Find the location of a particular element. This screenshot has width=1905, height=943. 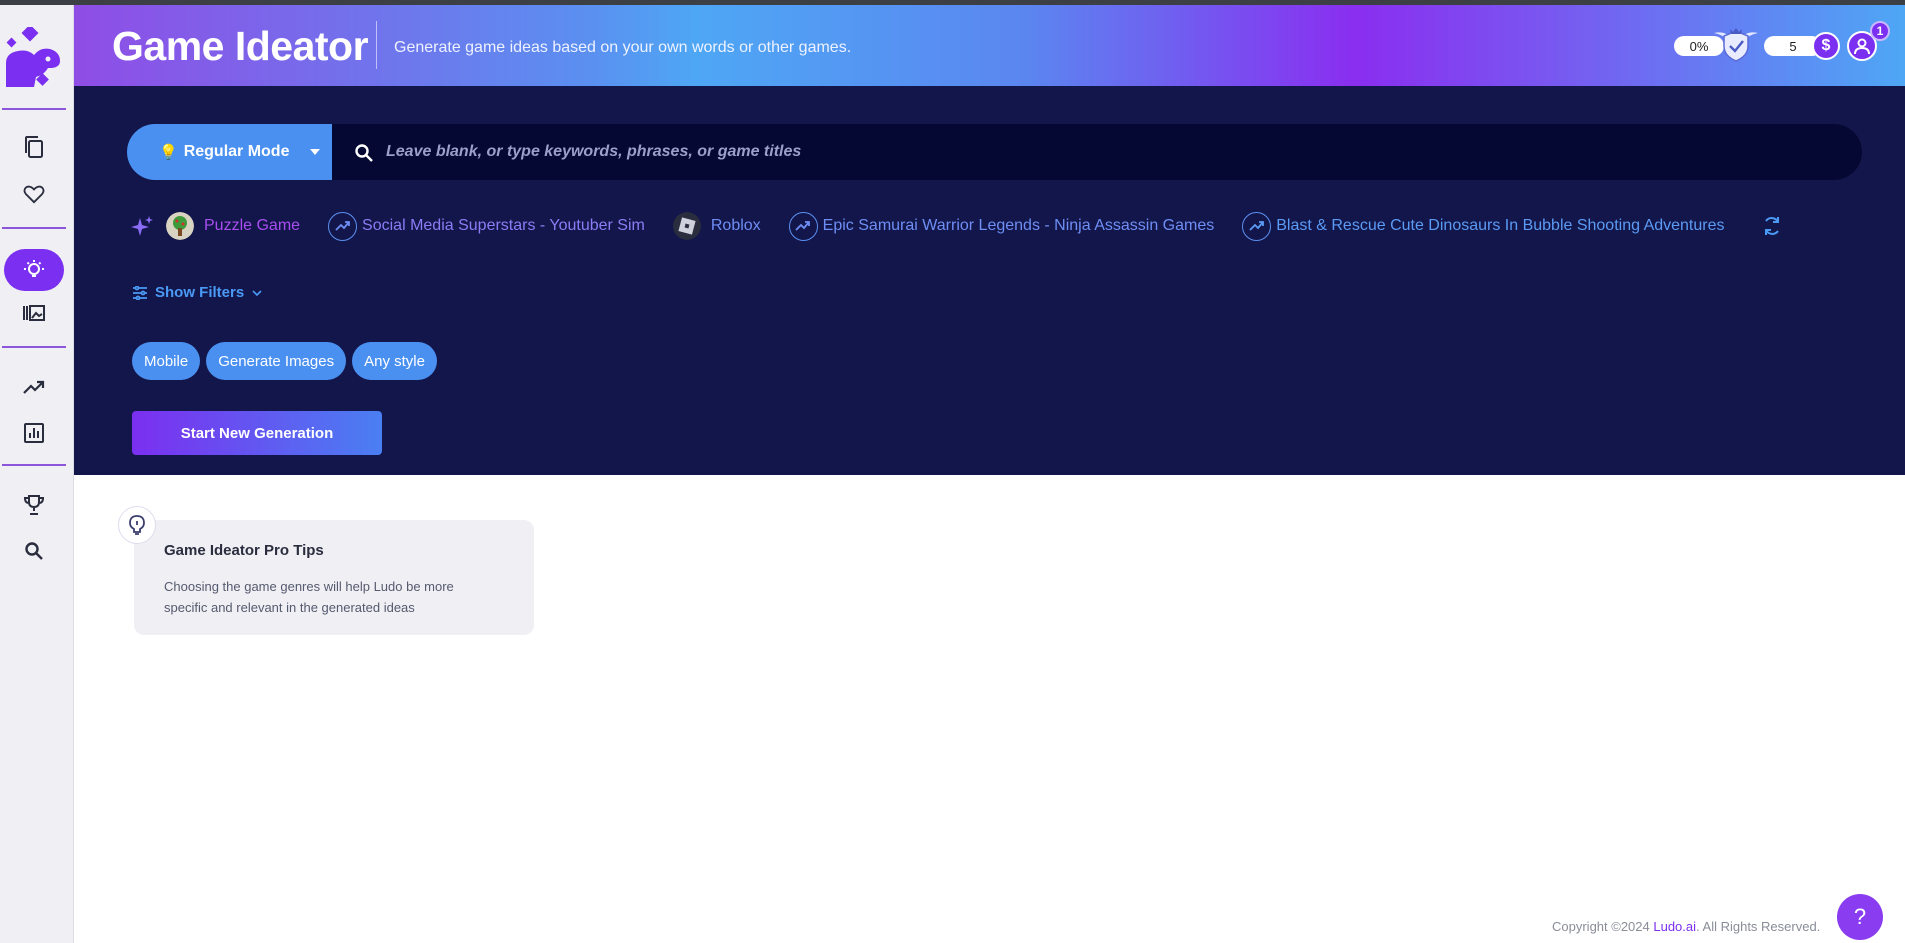

puzzle-game-thumbnail-icon is located at coordinates (180, 226).